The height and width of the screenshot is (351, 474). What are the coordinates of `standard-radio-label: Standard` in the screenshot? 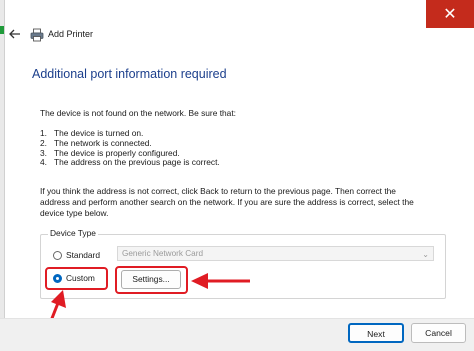 It's located at (83, 255).